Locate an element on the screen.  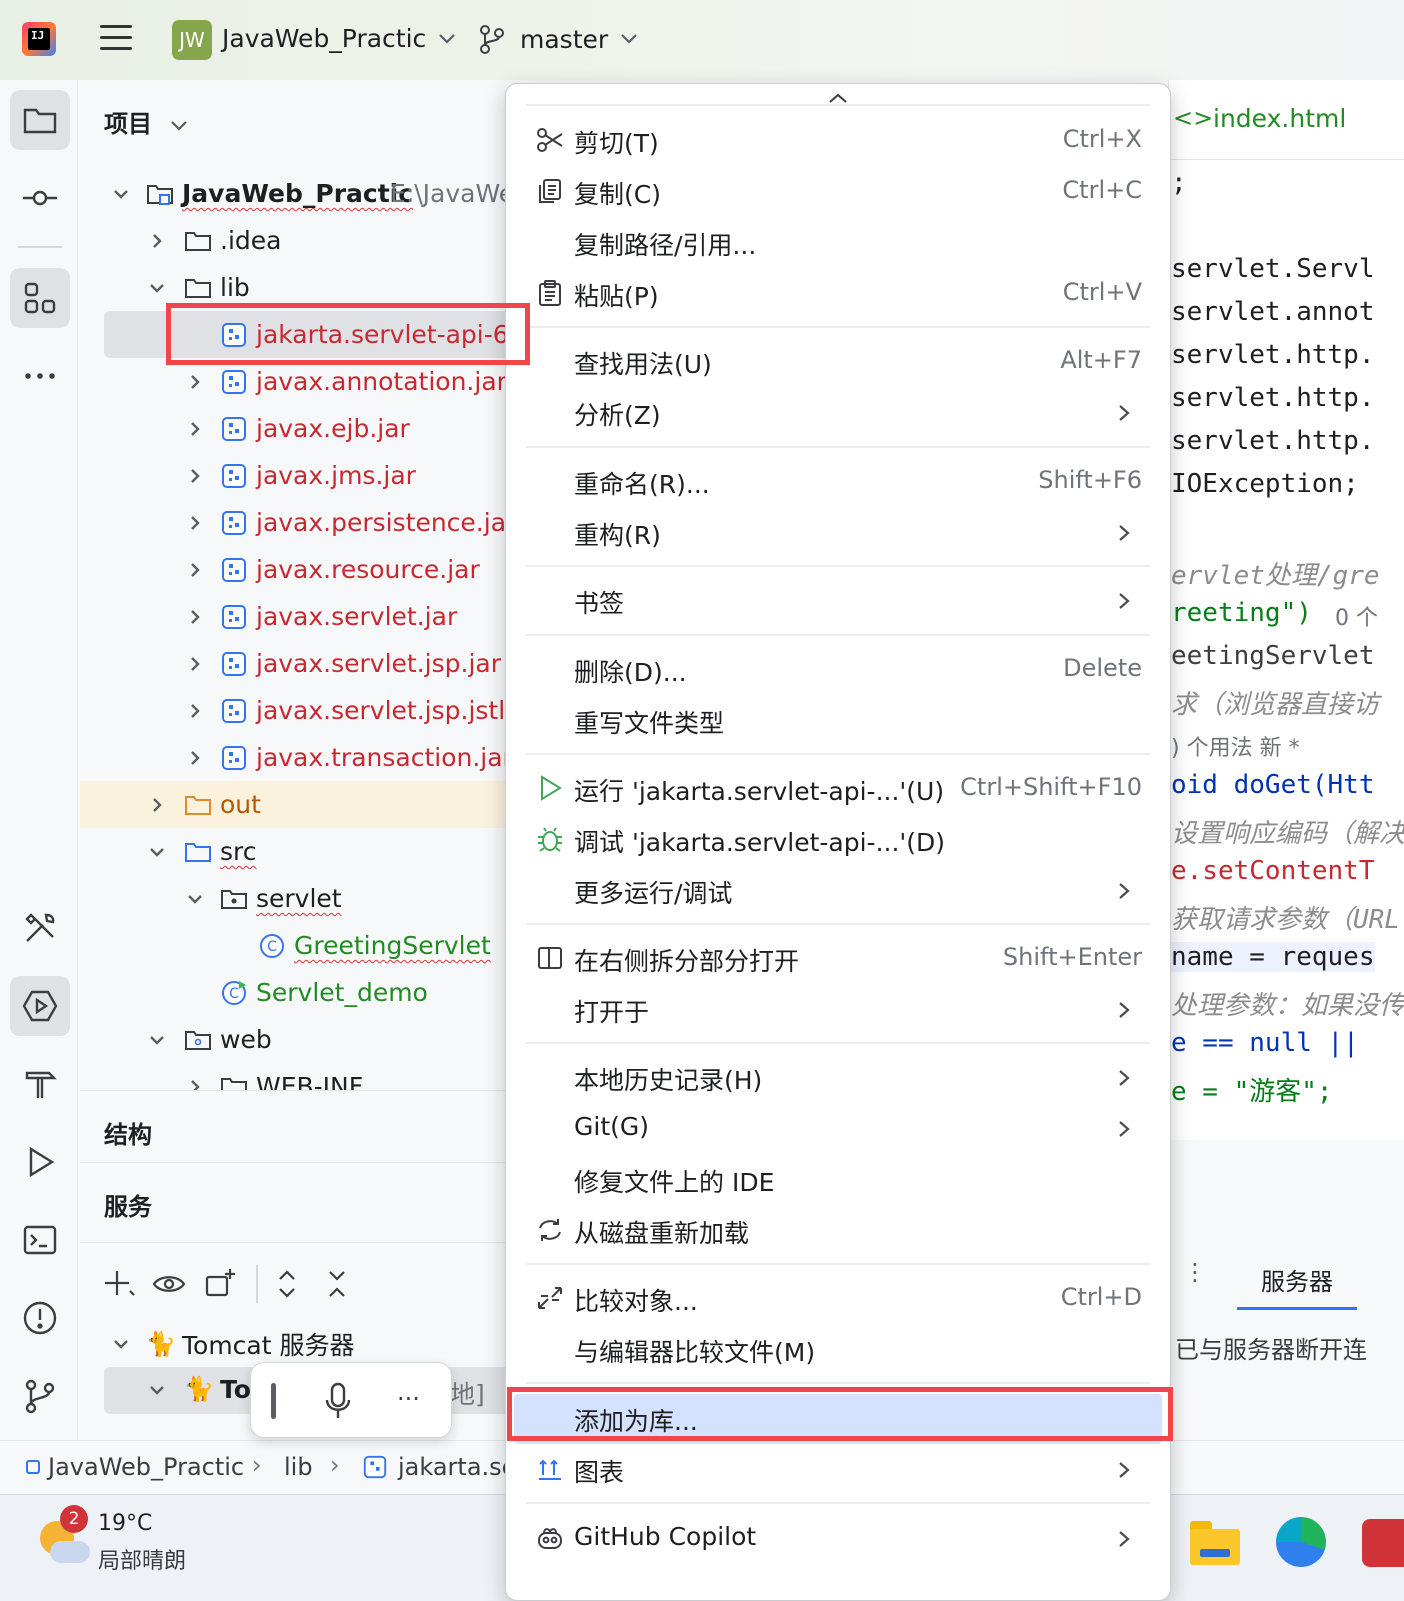
menu-item-delete: 删除(D)... Delete is located at coordinates (838, 670).